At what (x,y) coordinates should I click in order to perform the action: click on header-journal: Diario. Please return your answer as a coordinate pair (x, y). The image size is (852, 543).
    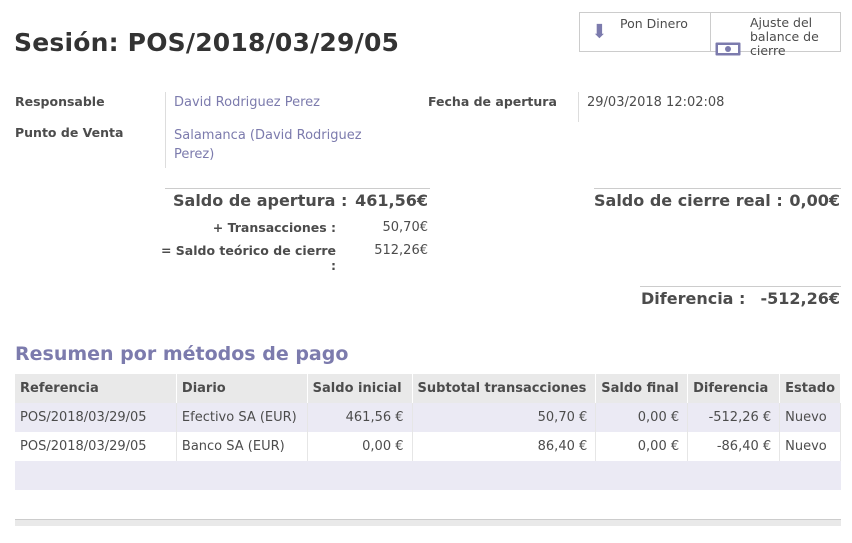
    Looking at the image, I should click on (242, 388).